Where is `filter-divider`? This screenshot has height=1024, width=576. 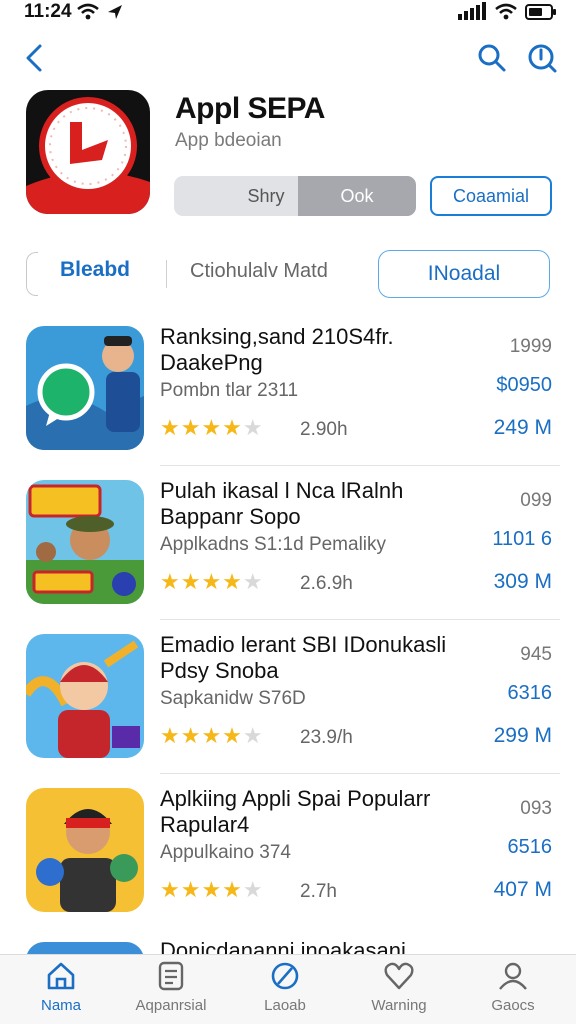
filter-divider is located at coordinates (166, 274).